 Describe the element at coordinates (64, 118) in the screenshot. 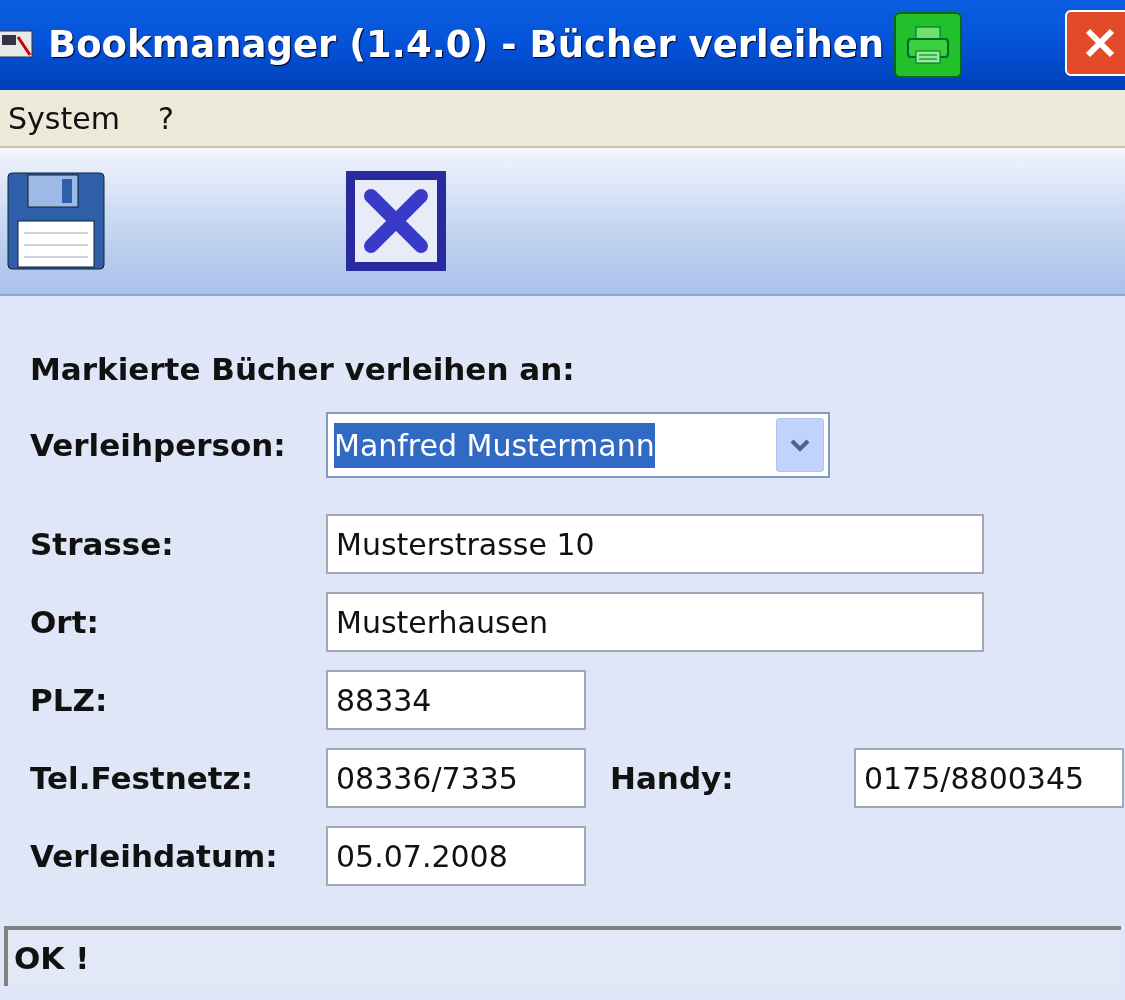

I see `menu-item: System` at that location.